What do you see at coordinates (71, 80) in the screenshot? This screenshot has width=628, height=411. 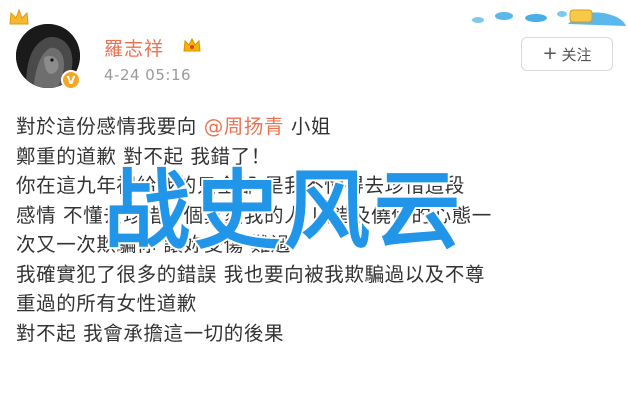 I see `verified-badge-icon: V` at bounding box center [71, 80].